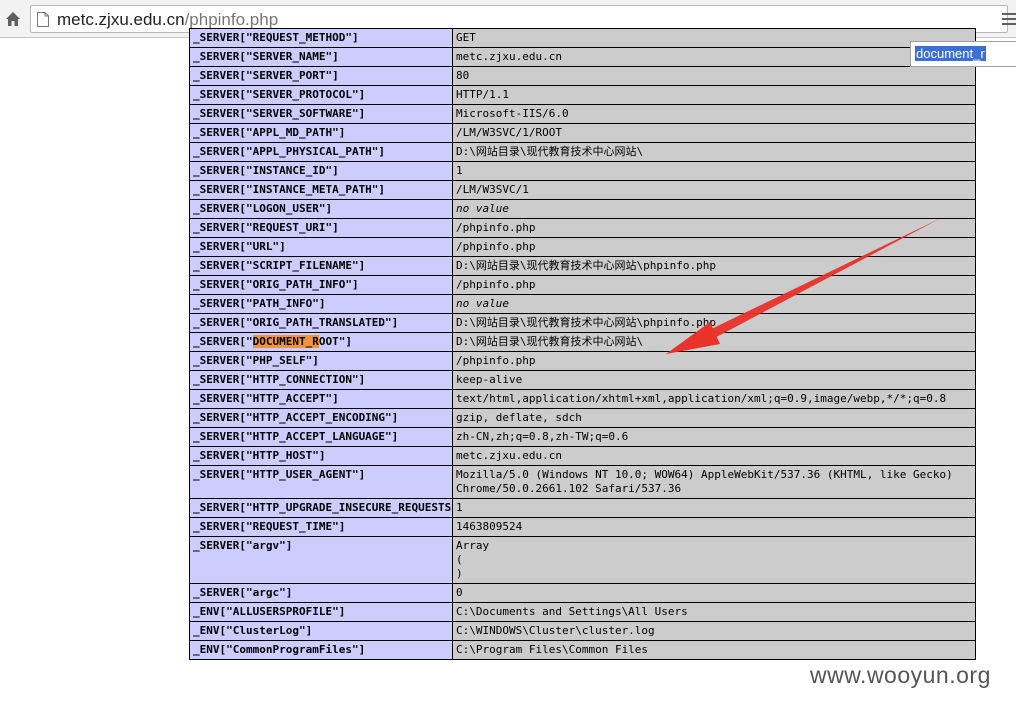 The height and width of the screenshot is (704, 1016). Describe the element at coordinates (321, 133) in the screenshot. I see `variable-name-cell: _SERVER["APPL_MD_PATH"]` at that location.